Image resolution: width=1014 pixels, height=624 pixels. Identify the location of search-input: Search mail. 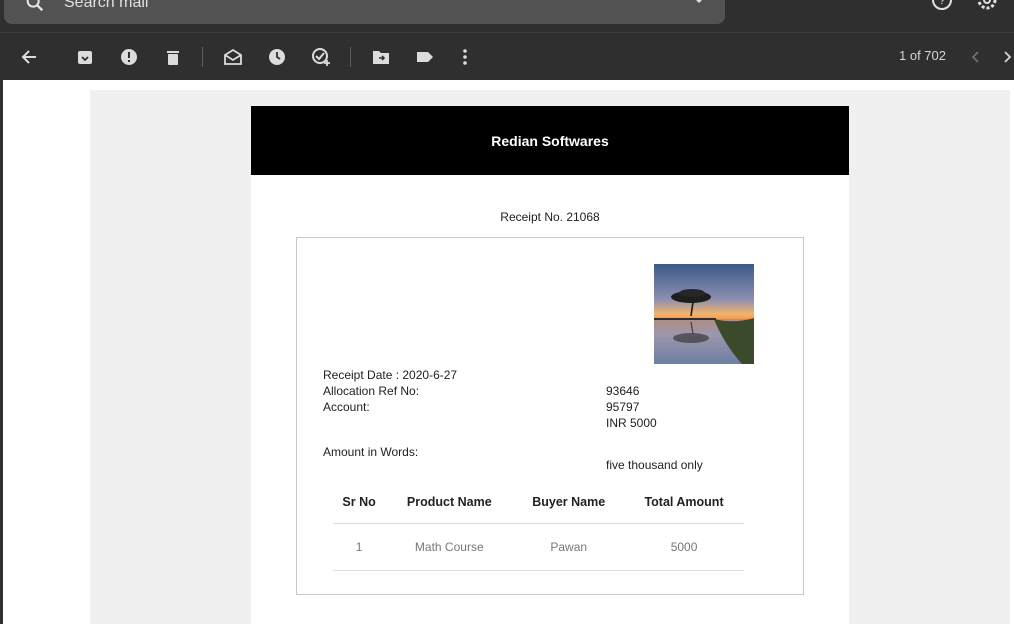
(106, 6).